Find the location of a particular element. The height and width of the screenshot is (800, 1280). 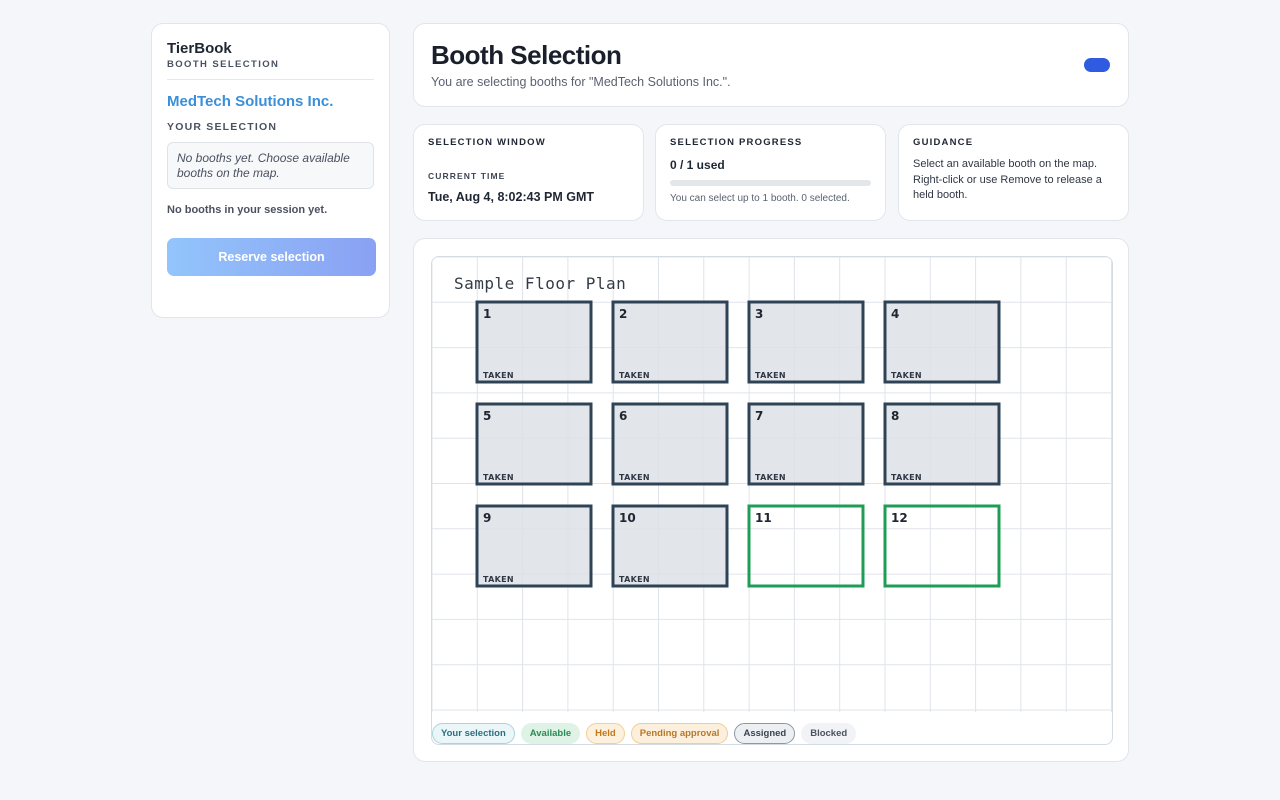

reserve-selection-button: Reserve selection is located at coordinates (271, 257).